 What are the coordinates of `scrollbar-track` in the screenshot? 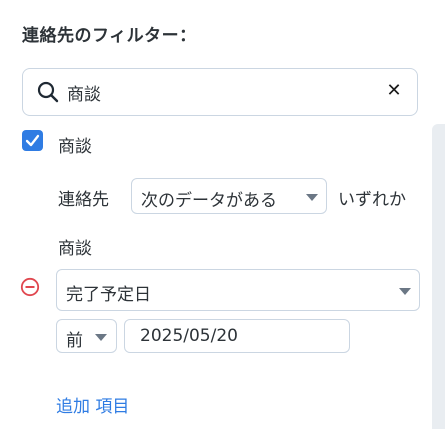 It's located at (438, 276).